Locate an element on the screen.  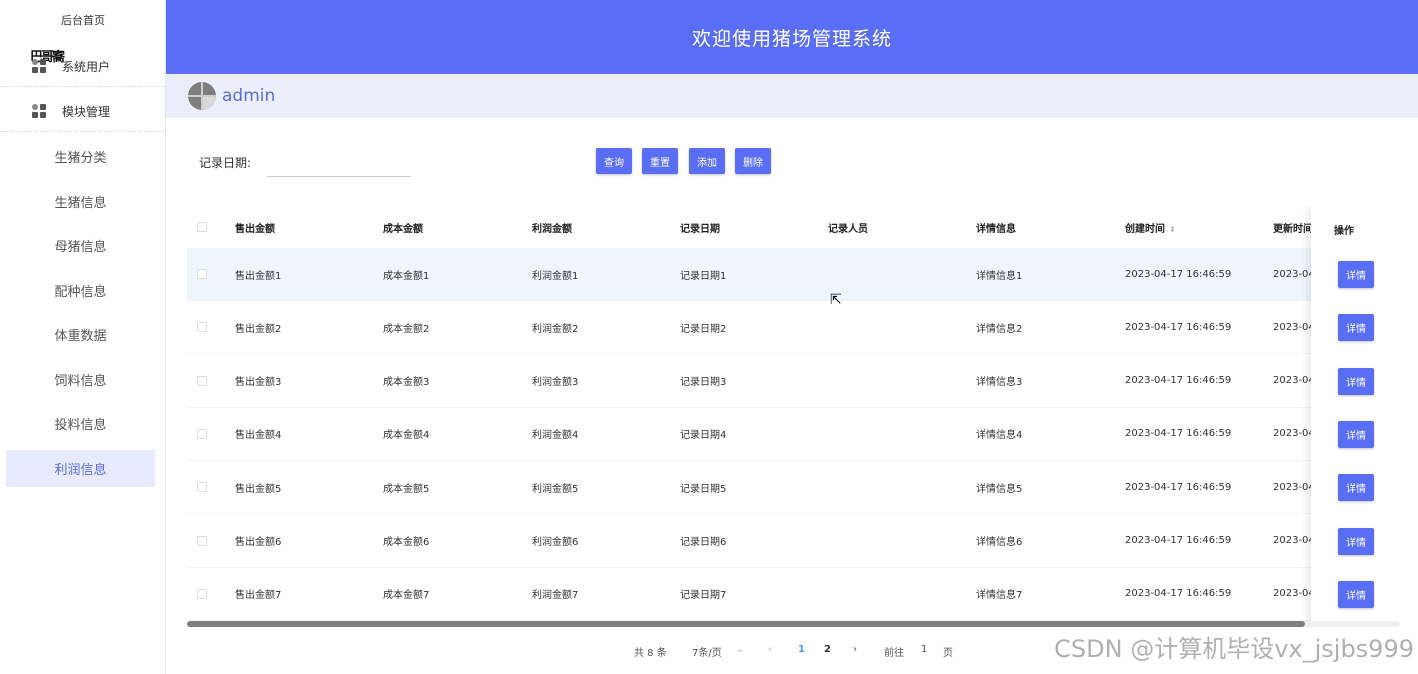
sidebar-item: 生猪分类 is located at coordinates (80, 156).